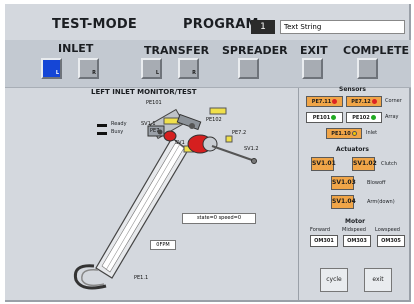 The height and width of the screenshot is (304, 414). Describe the element at coordinates (320, 230) in the screenshot. I see `forward-label: Forward` at that location.